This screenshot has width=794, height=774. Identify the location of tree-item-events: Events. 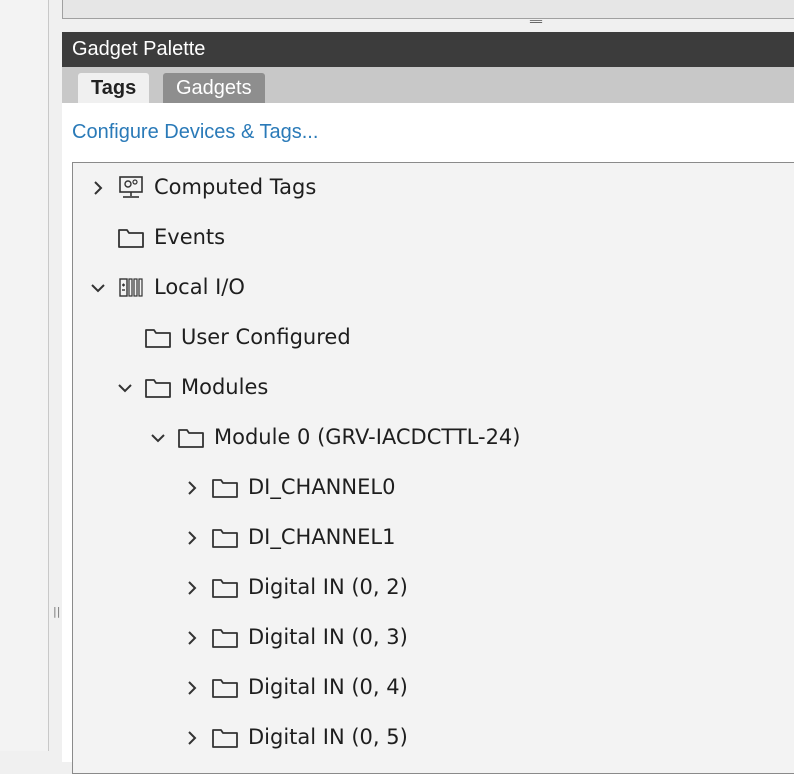
(433, 238).